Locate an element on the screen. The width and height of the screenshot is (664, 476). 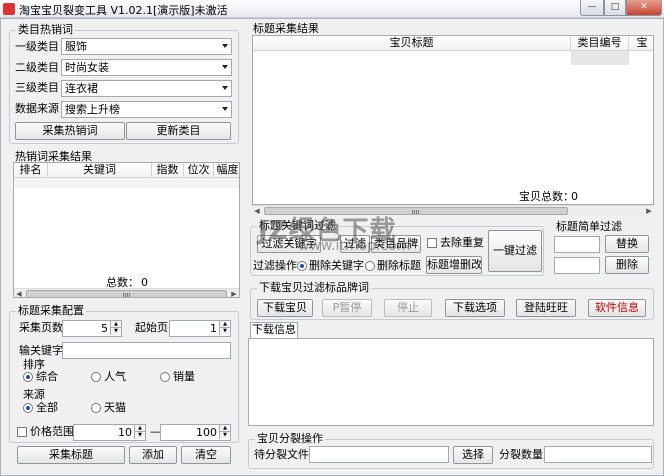
minimize-button: — is located at coordinates (592, 8).